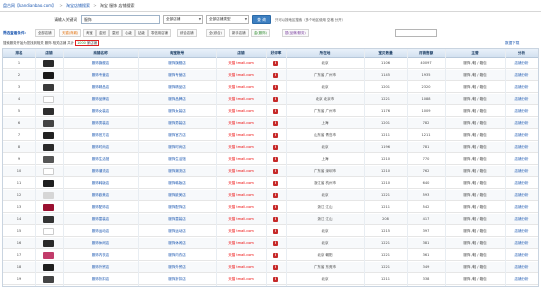 Image resolution: width=541 pixels, height=289 pixels. What do you see at coordinates (261, 19) in the screenshot?
I see `search-button: 查 询` at bounding box center [261, 19].